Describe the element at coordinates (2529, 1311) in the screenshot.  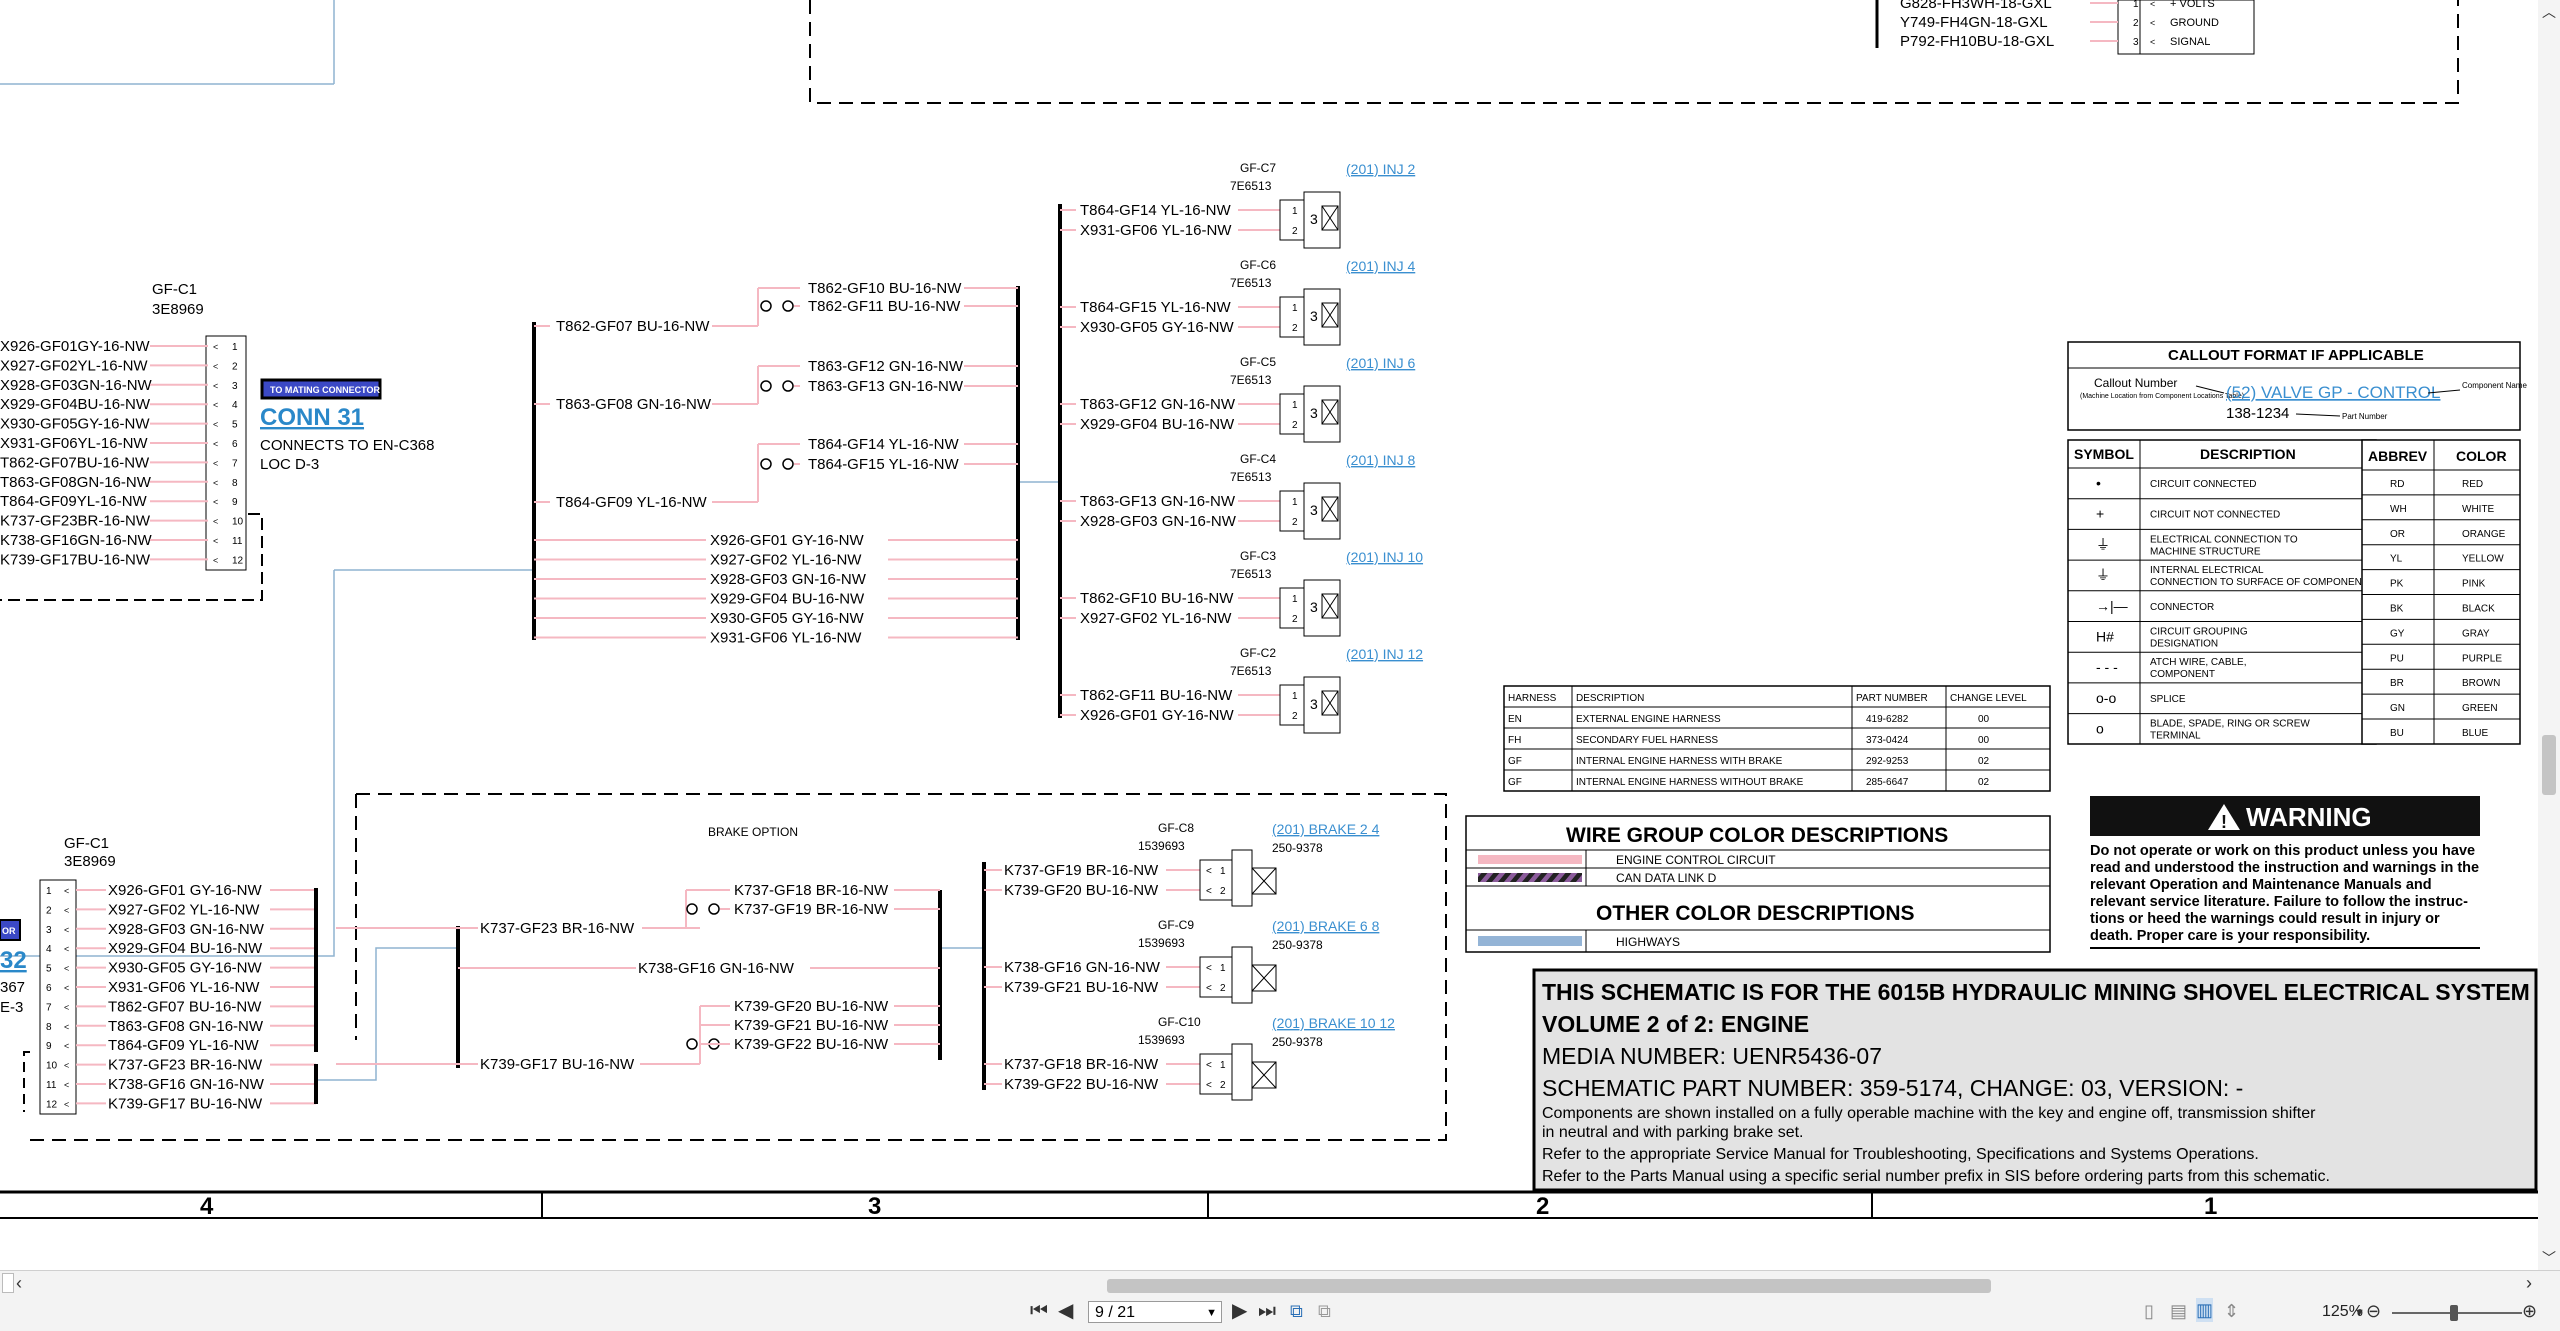
I see `zoom-in-icon: ⊕` at that location.